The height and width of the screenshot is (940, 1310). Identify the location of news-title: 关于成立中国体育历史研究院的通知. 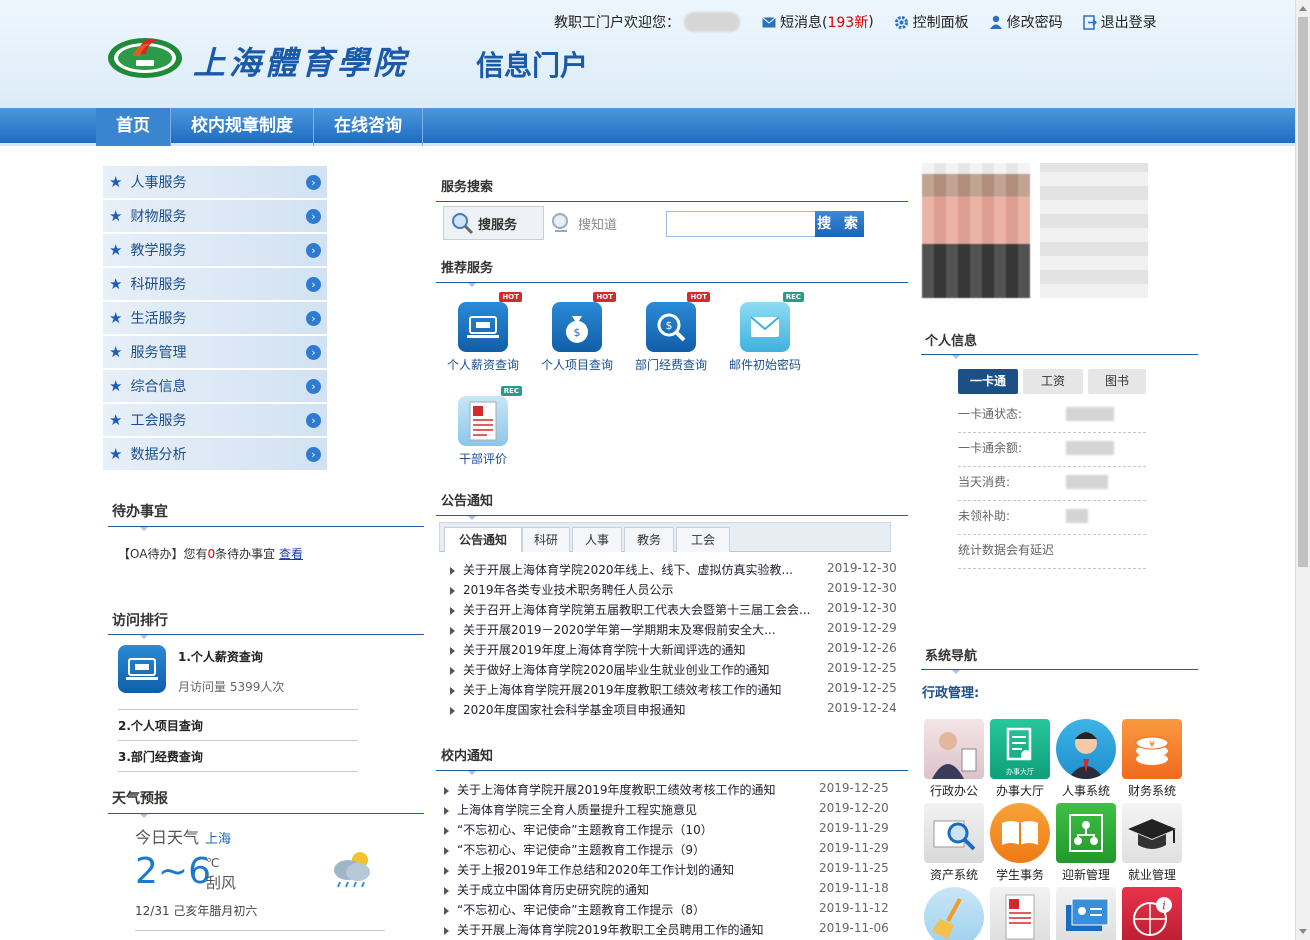
(553, 890).